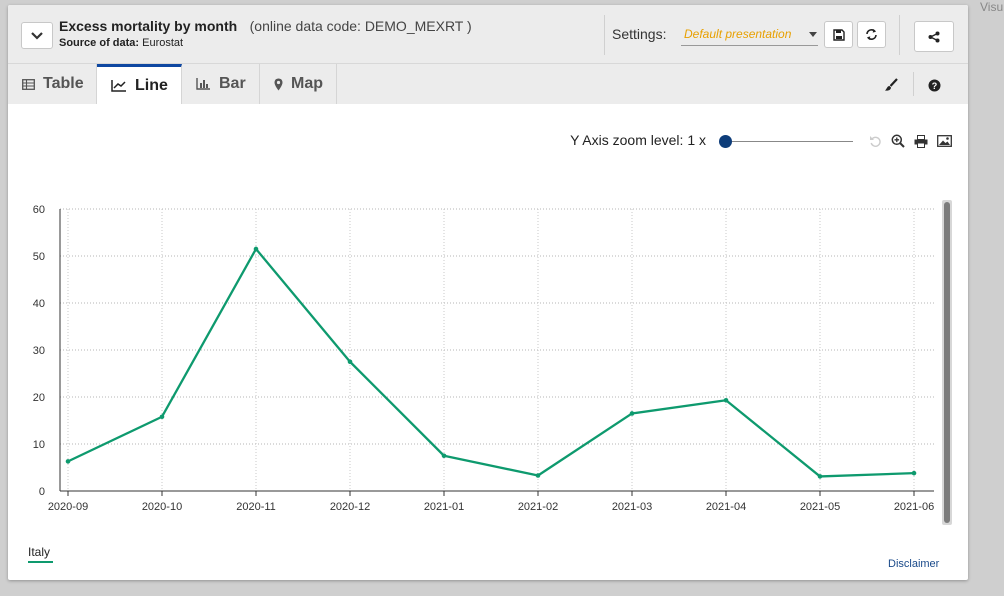  What do you see at coordinates (39, 445) in the screenshot?
I see `y-tick-label: 10` at bounding box center [39, 445].